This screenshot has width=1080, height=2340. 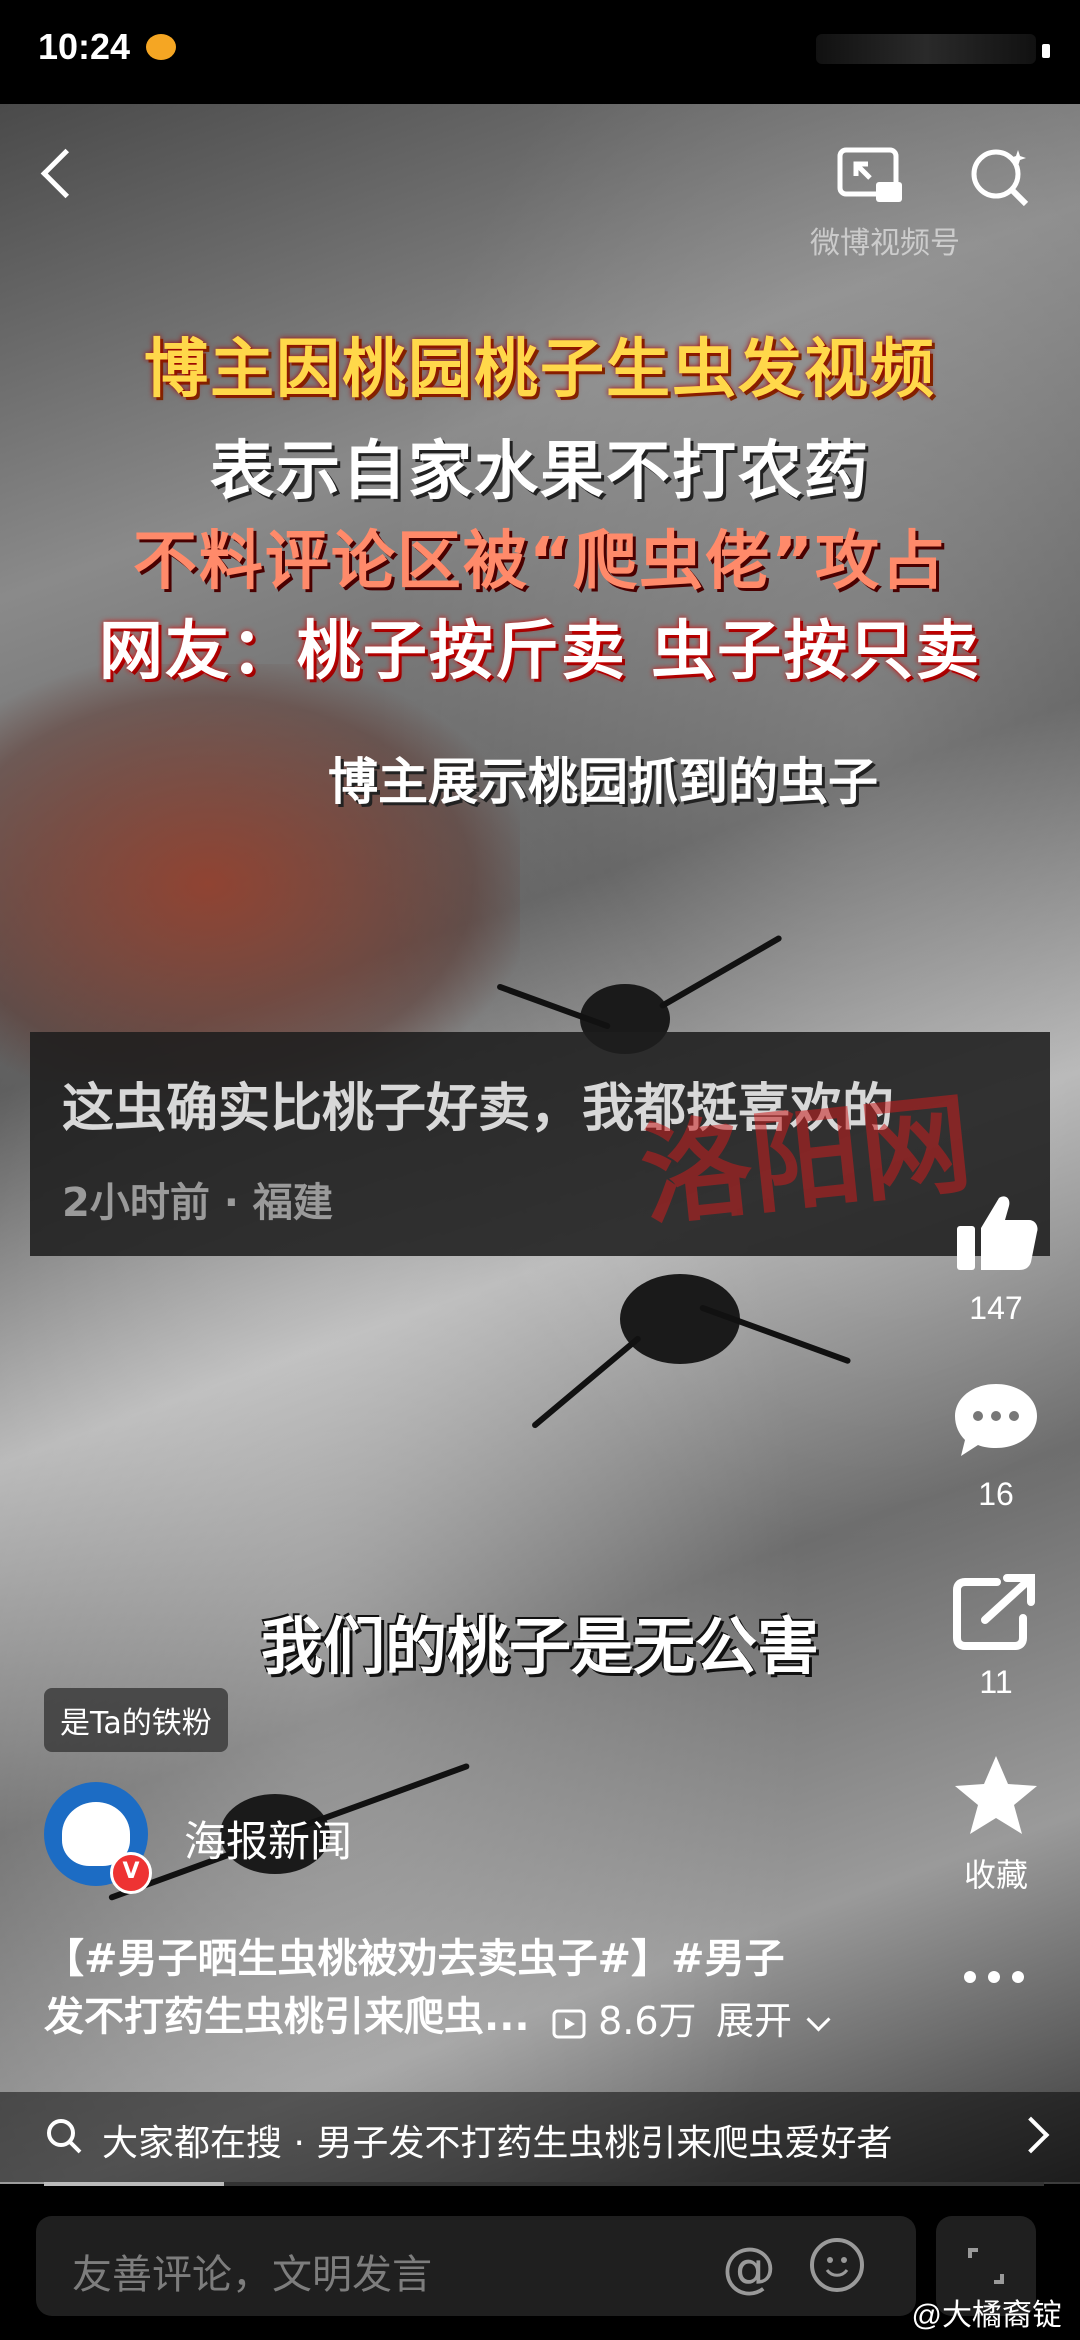 I want to click on comment-count: 16, so click(x=996, y=1494).